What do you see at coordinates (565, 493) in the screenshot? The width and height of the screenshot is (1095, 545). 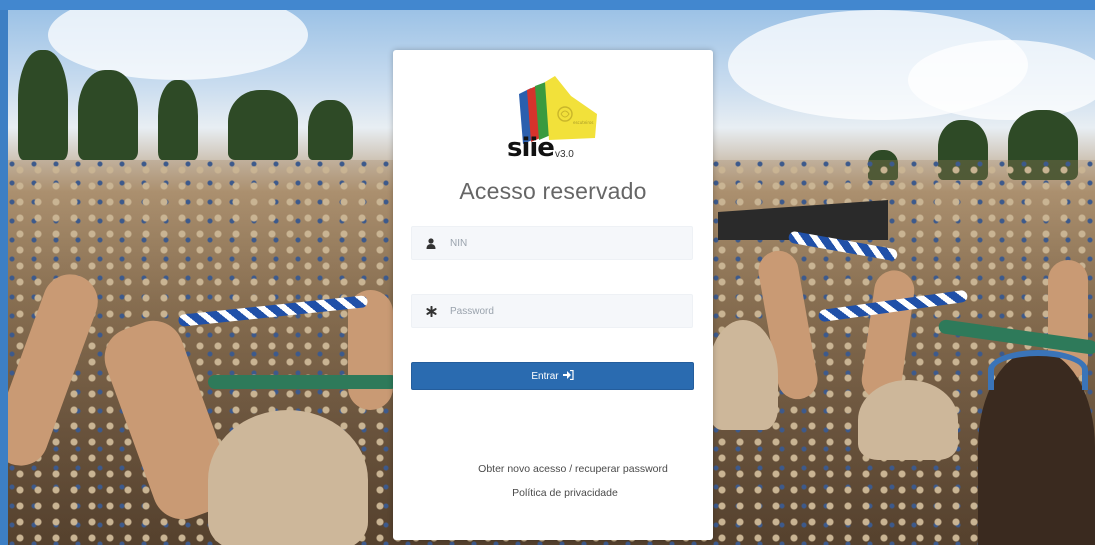 I see `privacy-policy-link: Política de privacidade` at bounding box center [565, 493].